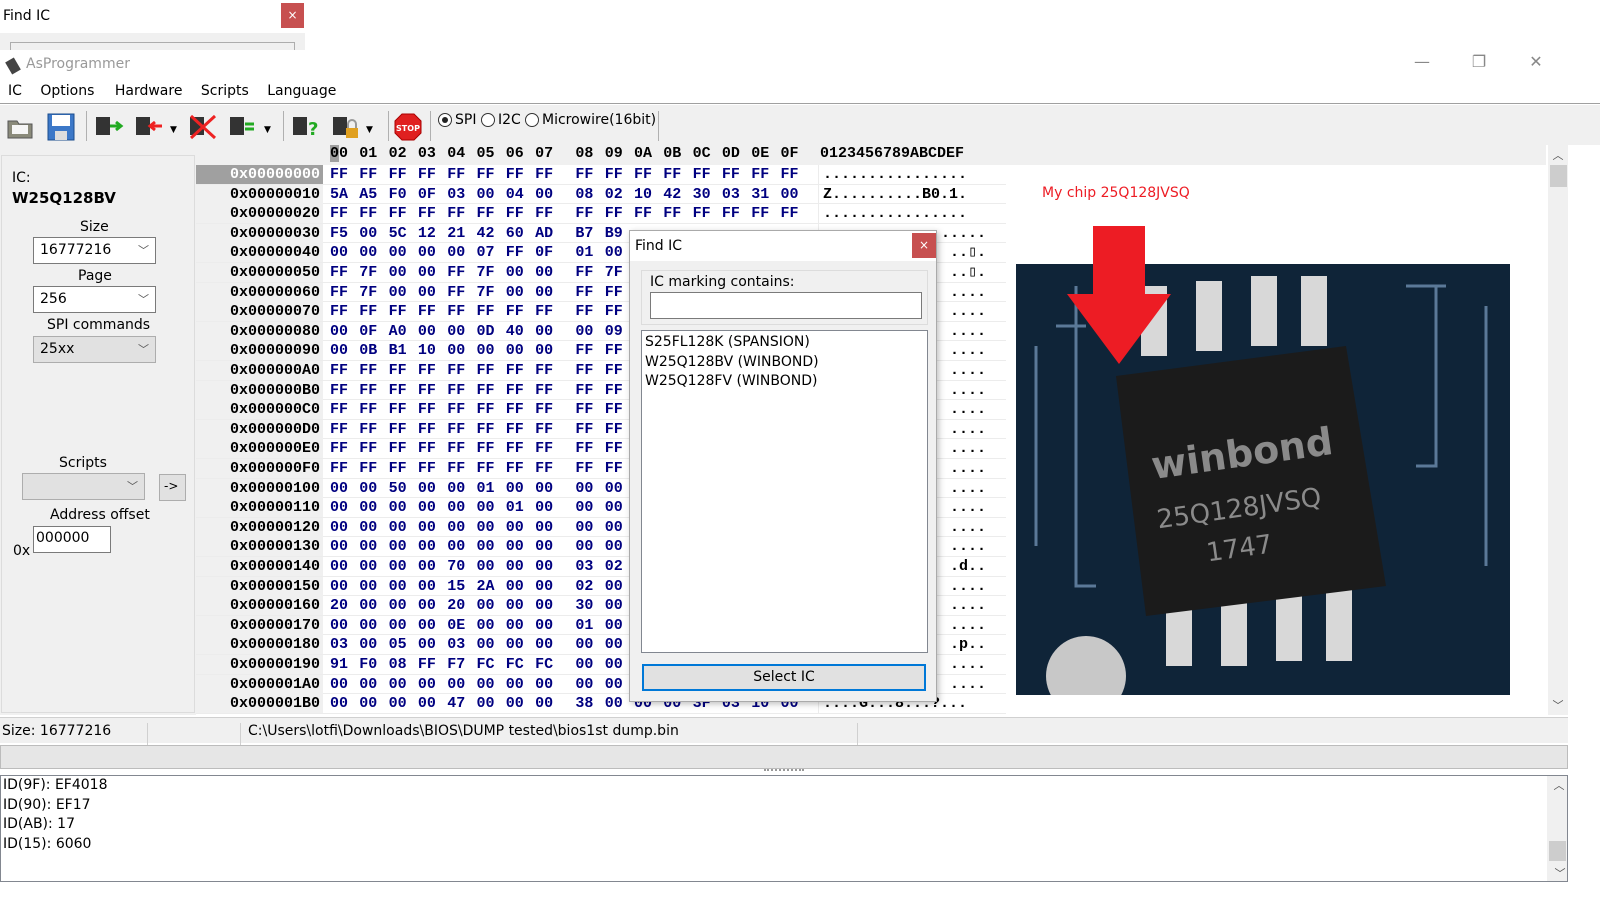 This screenshot has height=900, width=1600. I want to click on row-address: 0x00000080, so click(259, 331).